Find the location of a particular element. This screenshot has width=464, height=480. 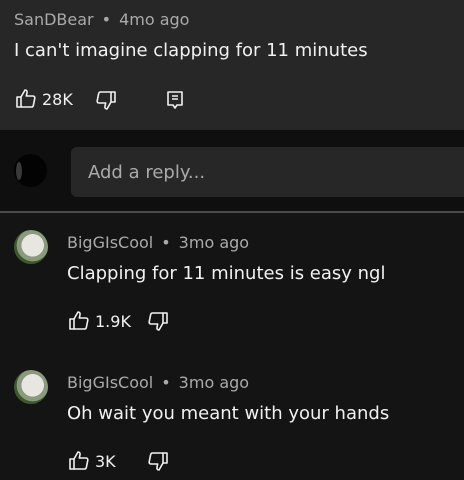

divider is located at coordinates (232, 212).